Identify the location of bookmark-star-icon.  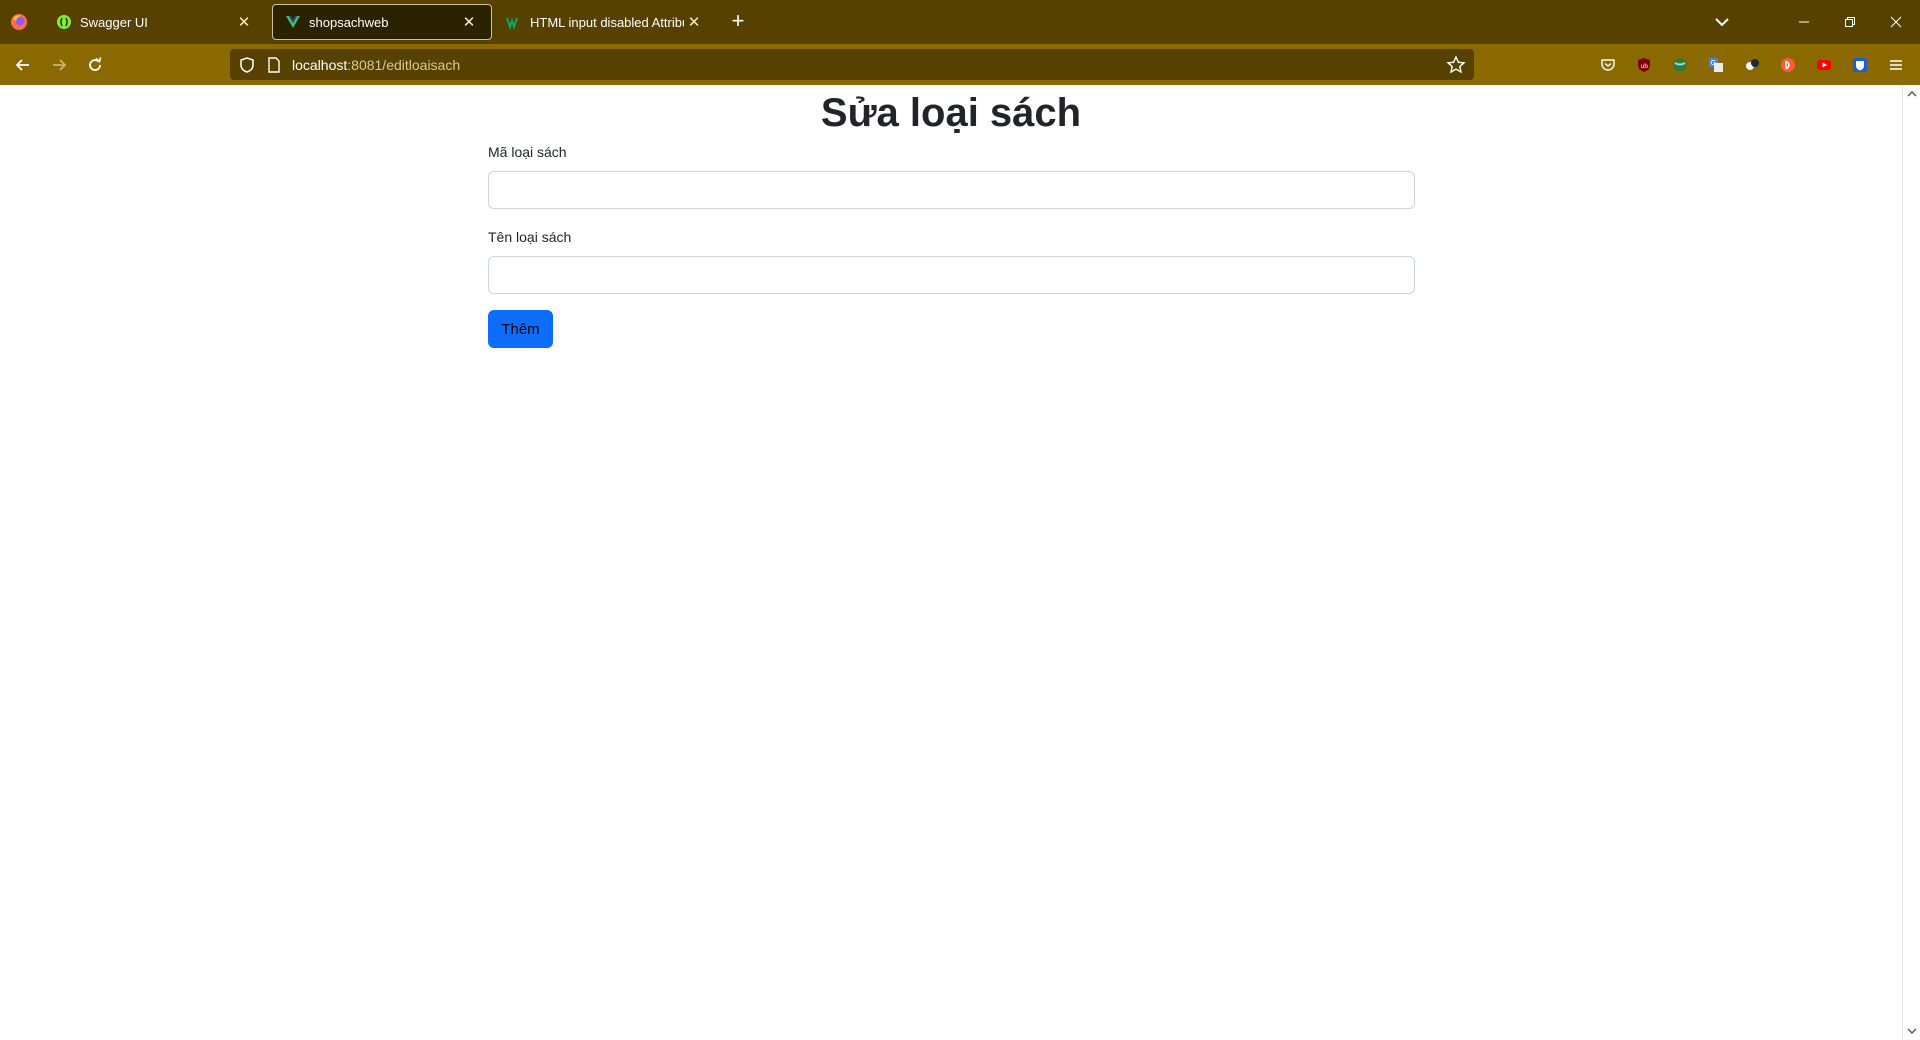
(1456, 65).